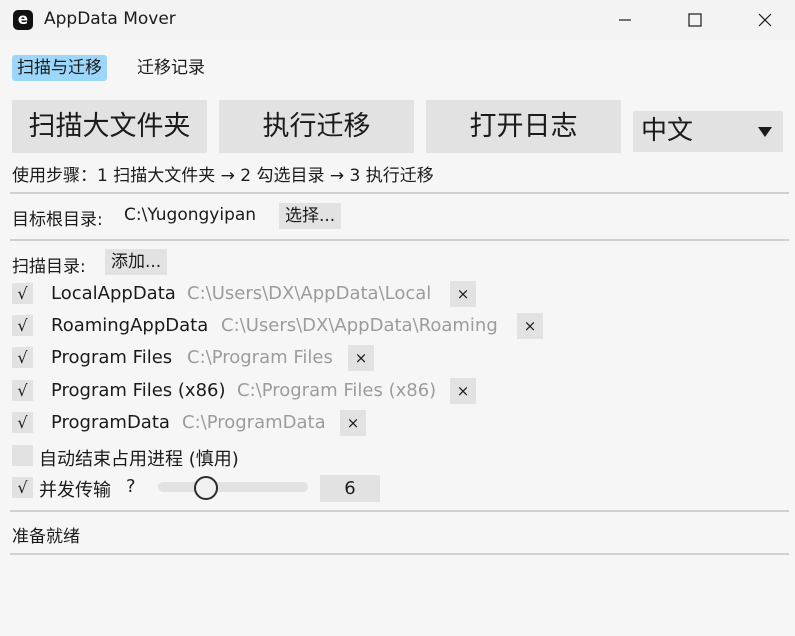  What do you see at coordinates (397, 20) in the screenshot?
I see `title-bar: e AppData Mover` at bounding box center [397, 20].